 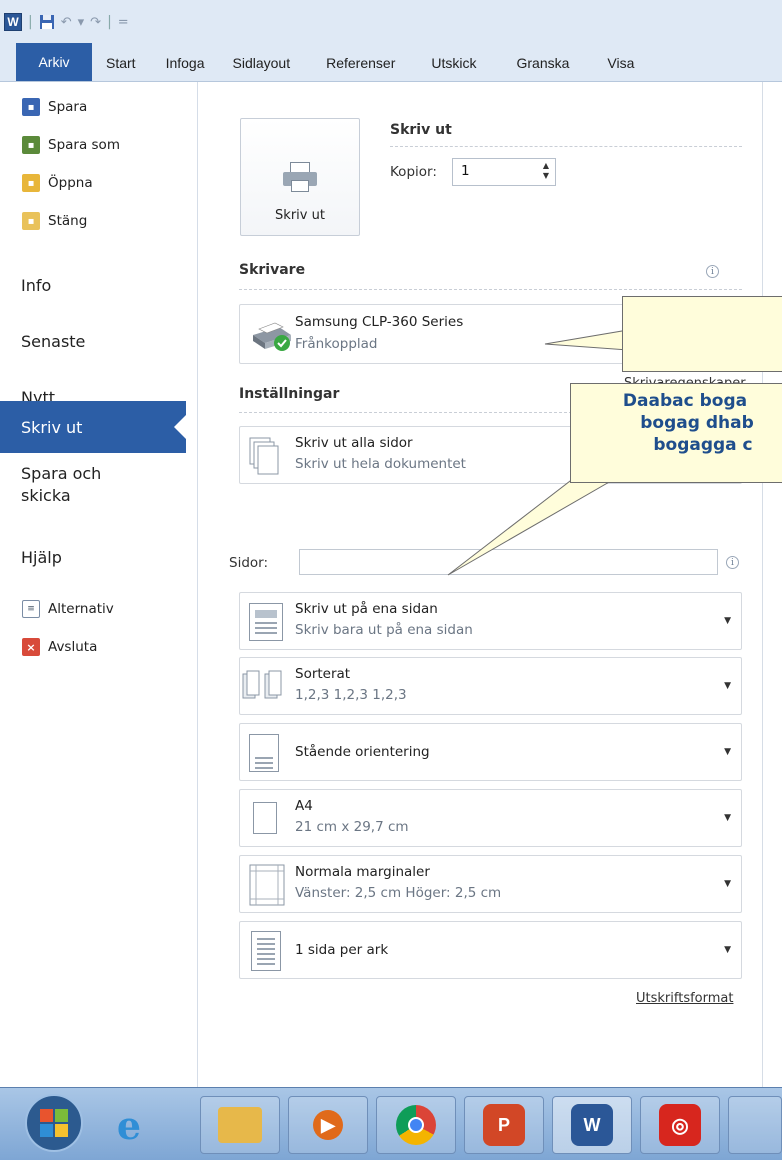 What do you see at coordinates (362, 752) in the screenshot?
I see `setting-line1: Stående orientering` at bounding box center [362, 752].